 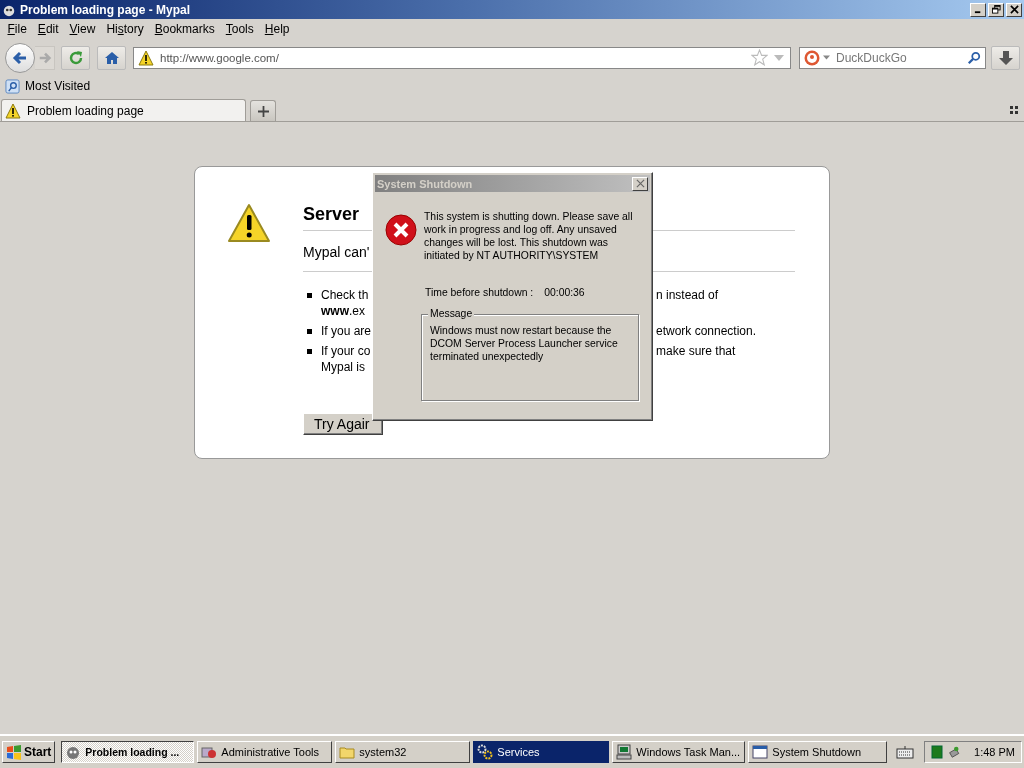 I want to click on search-icon, so click(x=974, y=57).